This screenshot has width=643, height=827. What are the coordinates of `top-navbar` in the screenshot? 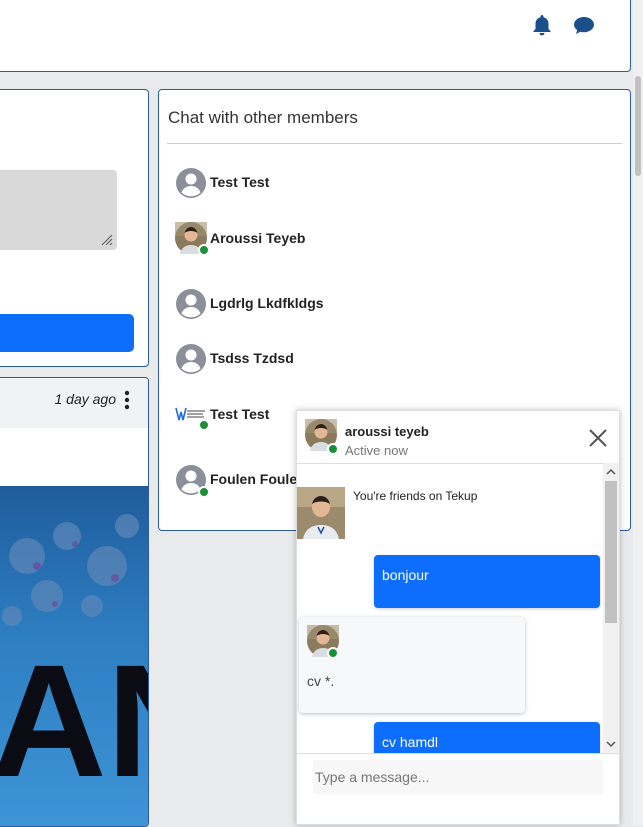 It's located at (315, 36).